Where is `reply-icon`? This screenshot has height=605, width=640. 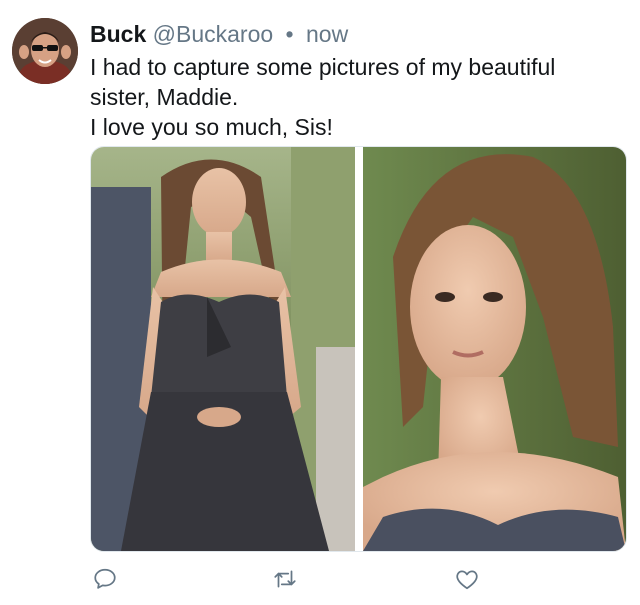
reply-icon is located at coordinates (105, 578).